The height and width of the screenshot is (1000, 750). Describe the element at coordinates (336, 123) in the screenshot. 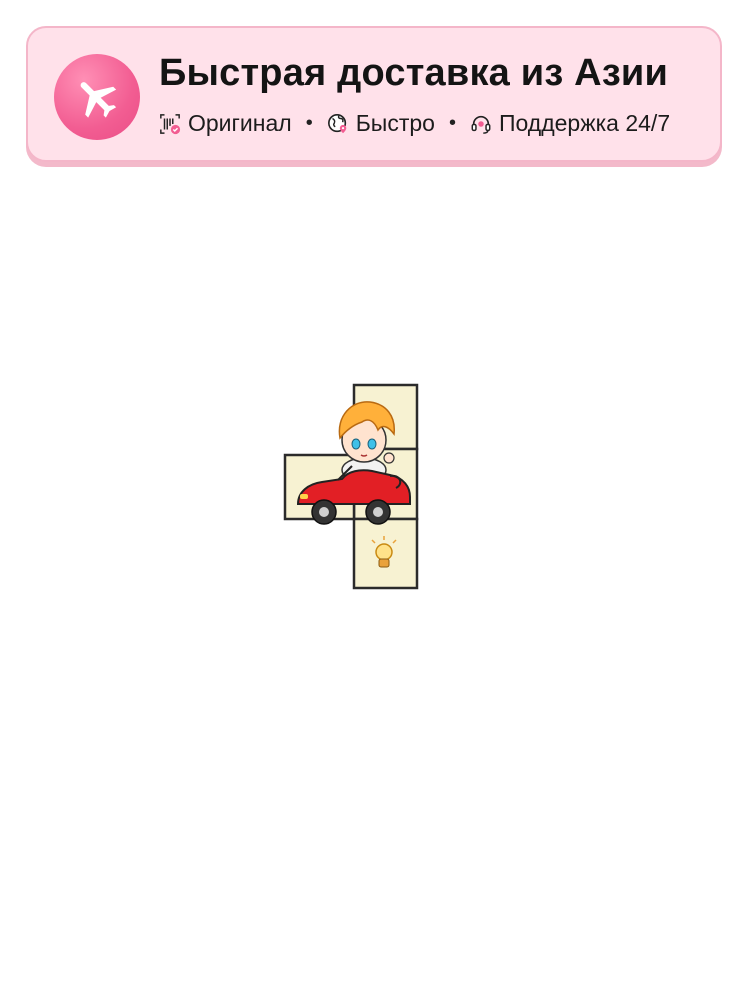

I see `globe-icon` at that location.